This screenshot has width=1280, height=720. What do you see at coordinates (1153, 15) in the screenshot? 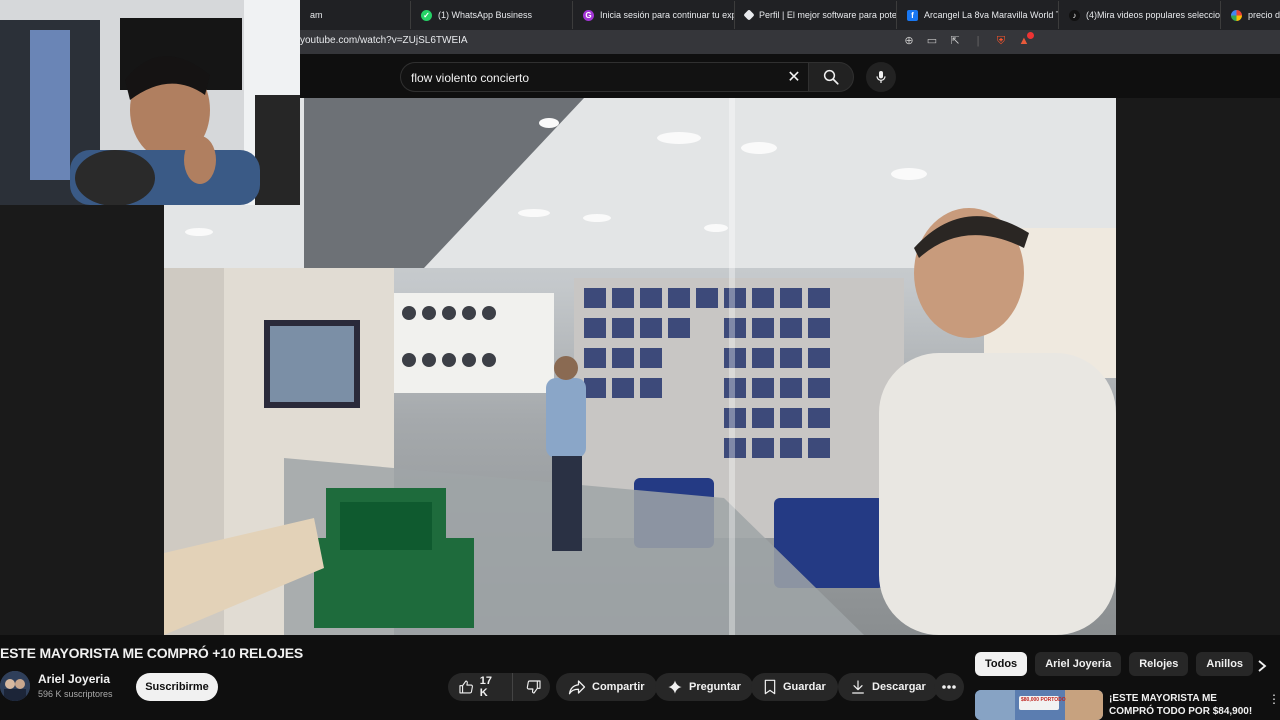
I see `tab-label: (4)Mira videos populares seleccio` at bounding box center [1153, 15].